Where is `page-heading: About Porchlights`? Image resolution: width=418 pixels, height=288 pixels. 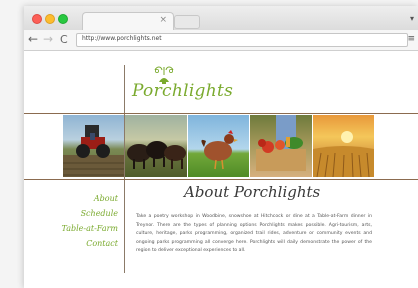 page-heading: About Porchlights is located at coordinates (252, 192).